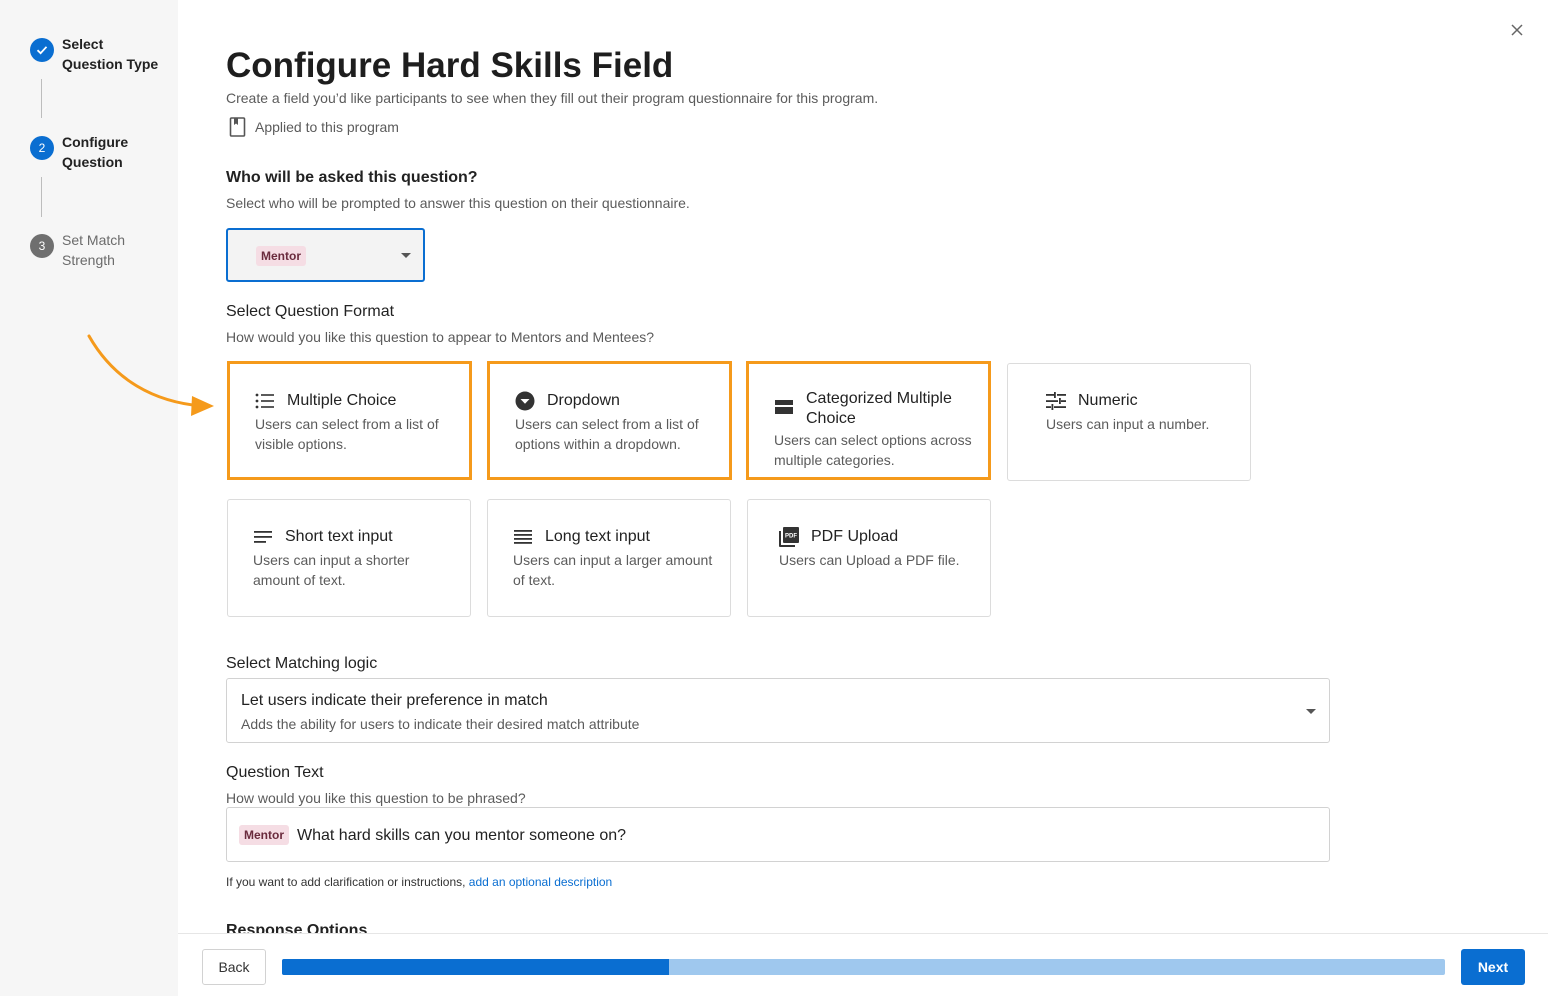 This screenshot has width=1548, height=996. What do you see at coordinates (1493, 967) in the screenshot?
I see `next-button: Next` at bounding box center [1493, 967].